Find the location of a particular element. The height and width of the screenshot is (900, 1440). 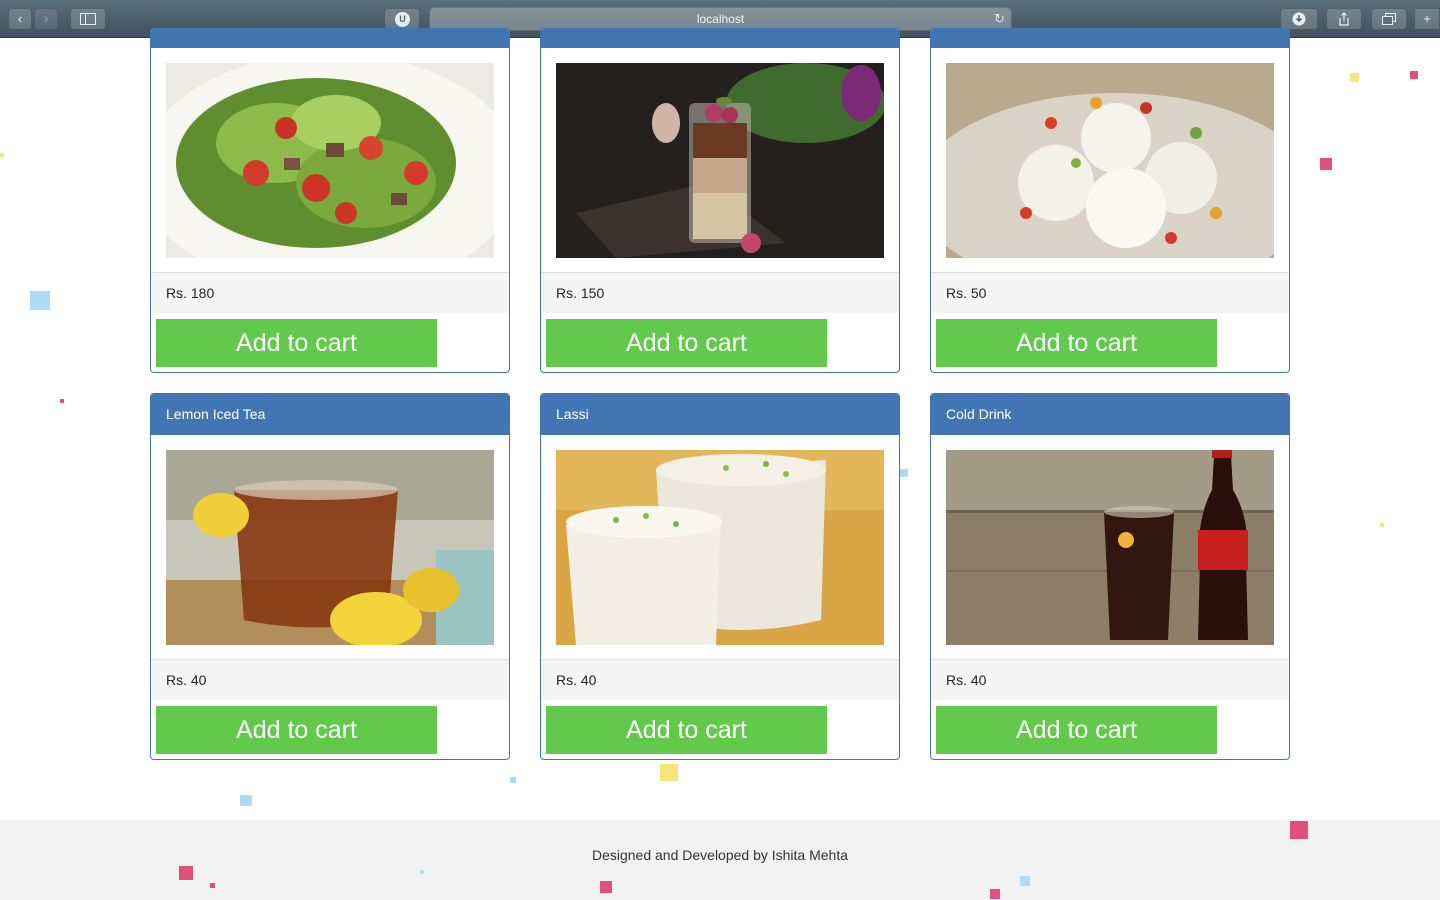

product-price: Rs. 180 is located at coordinates (330, 293).